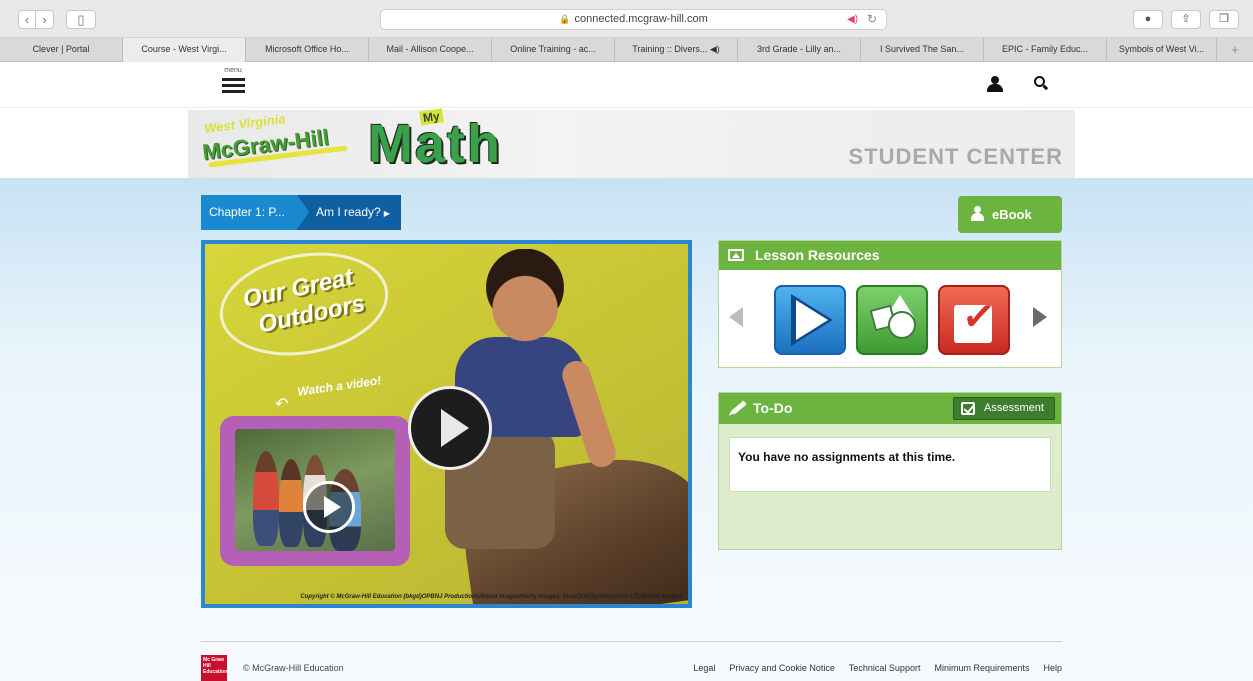 This screenshot has width=1253, height=681. I want to click on forward-button: ›, so click(45, 19).